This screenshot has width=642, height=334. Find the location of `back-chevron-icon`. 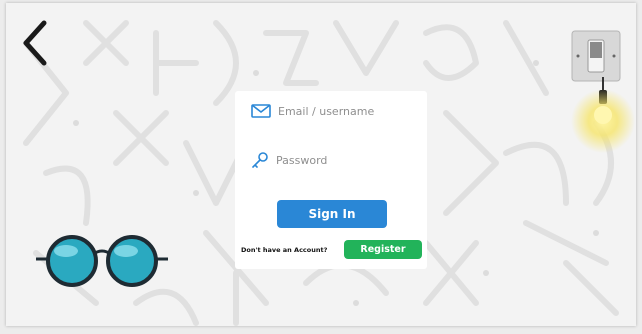

back-chevron-icon is located at coordinates (36, 43).